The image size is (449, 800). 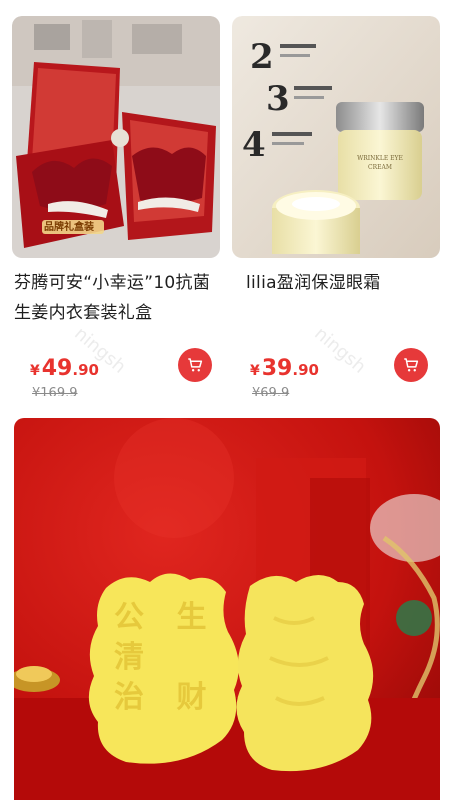 I want to click on sticker-text: 公 生 清 治 财, so click(x=169, y=658).